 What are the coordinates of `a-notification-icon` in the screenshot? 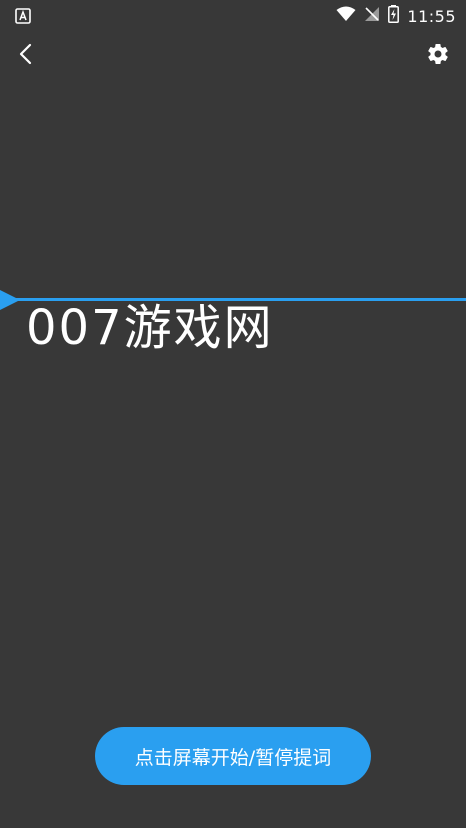 It's located at (23, 16).